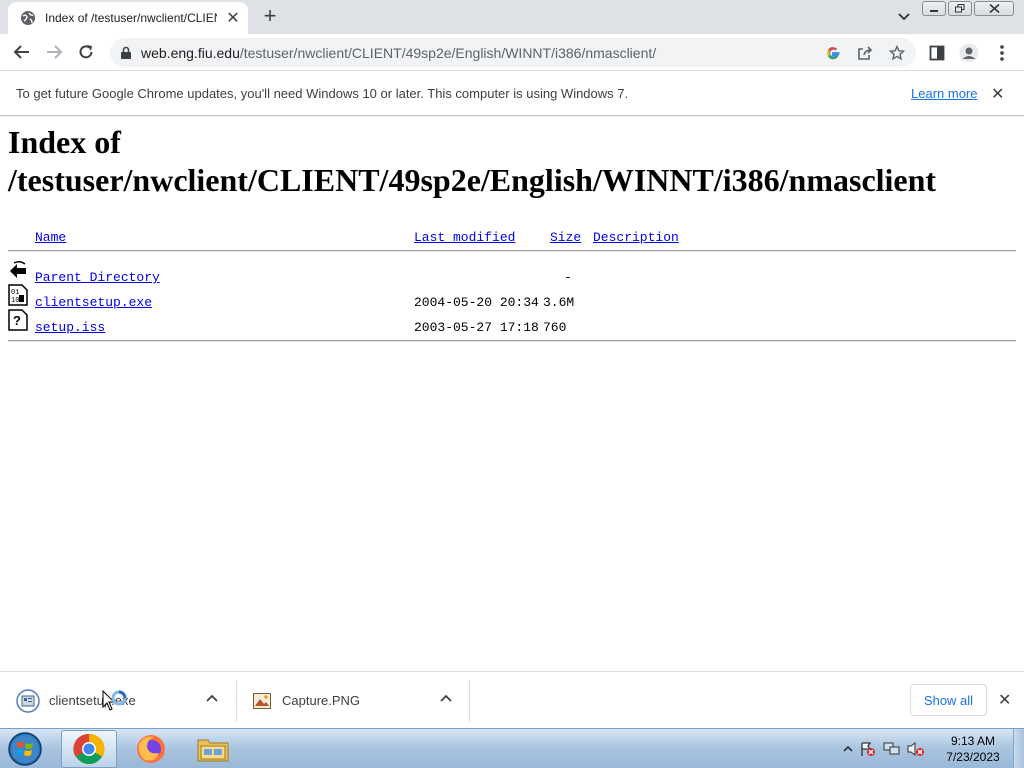 The height and width of the screenshot is (768, 1024). I want to click on download-separator, so click(469, 701).